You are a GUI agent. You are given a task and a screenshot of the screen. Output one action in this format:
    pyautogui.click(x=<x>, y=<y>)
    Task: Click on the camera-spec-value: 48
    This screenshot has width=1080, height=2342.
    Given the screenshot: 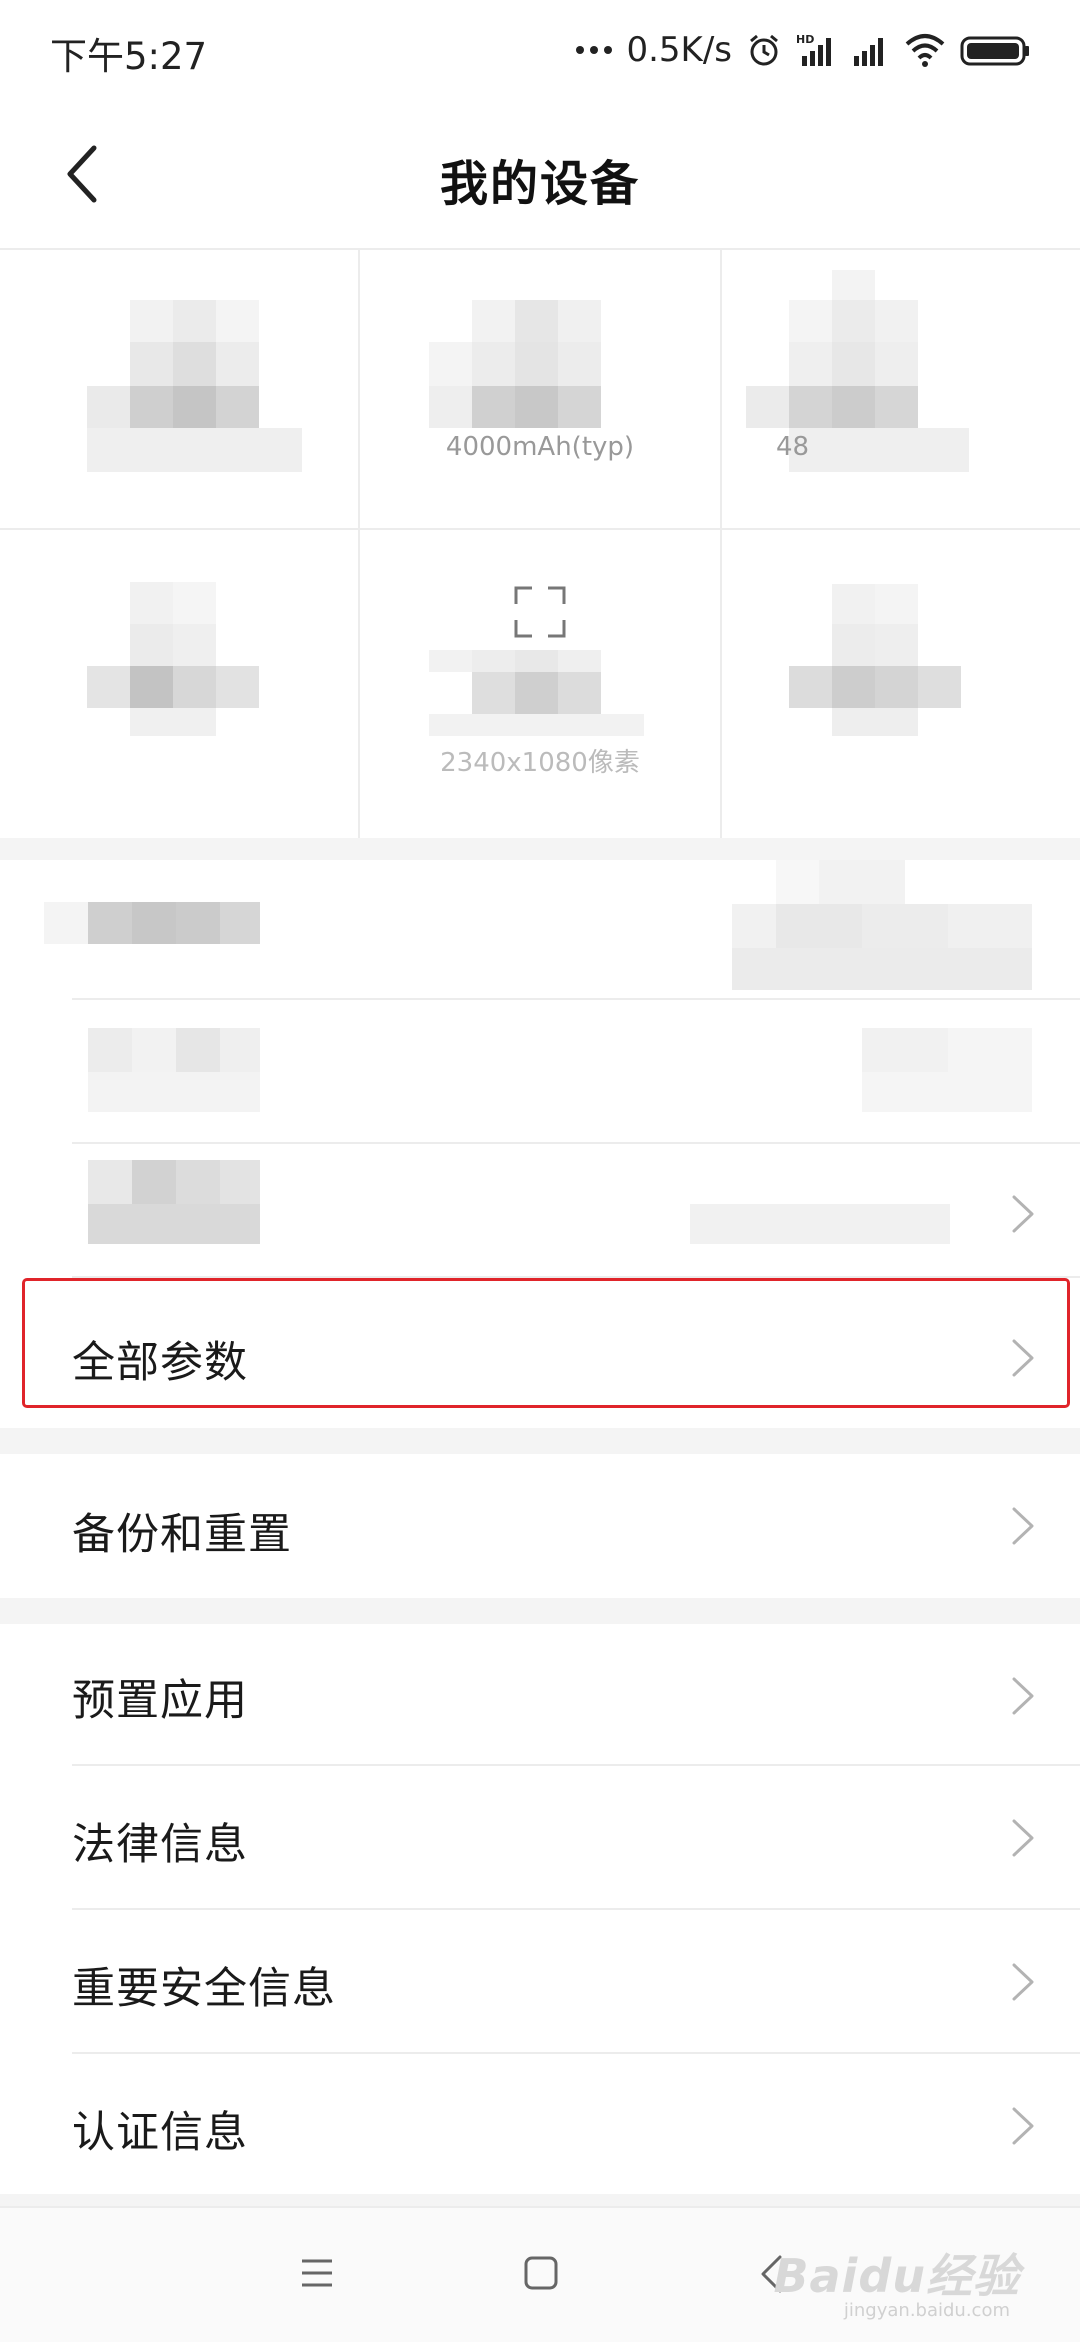 What is the action you would take?
    pyautogui.click(x=793, y=447)
    